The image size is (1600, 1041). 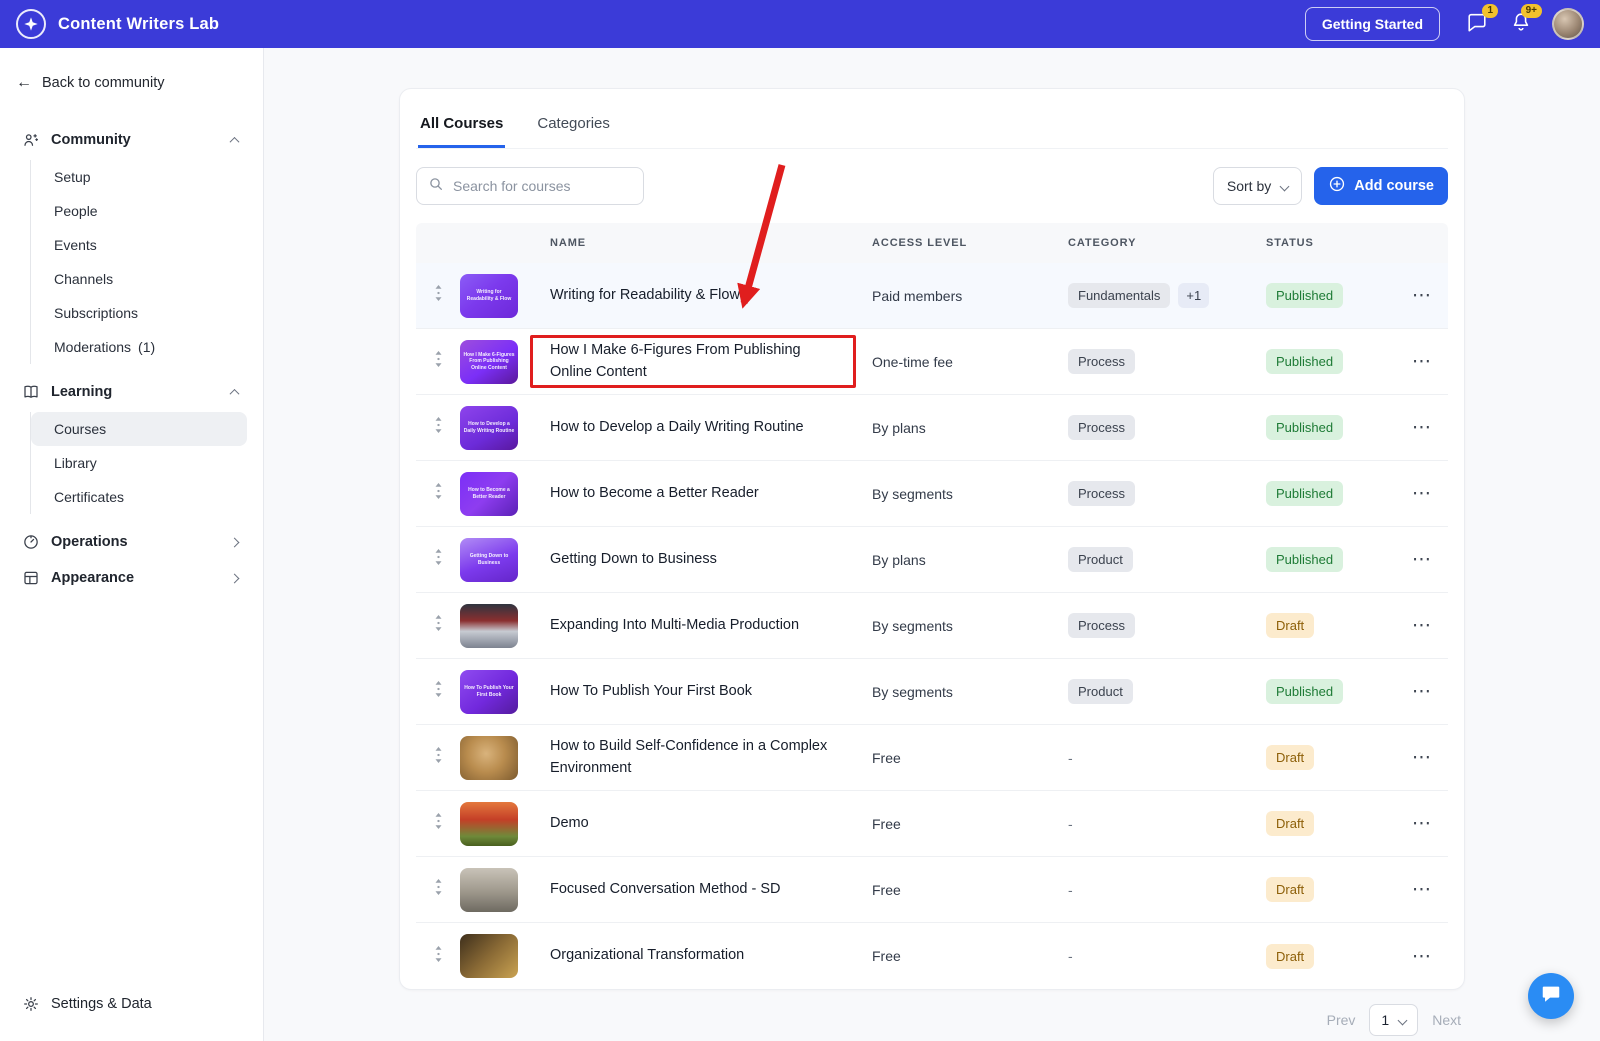 I want to click on chat-launcher-button, so click(x=1551, y=996).